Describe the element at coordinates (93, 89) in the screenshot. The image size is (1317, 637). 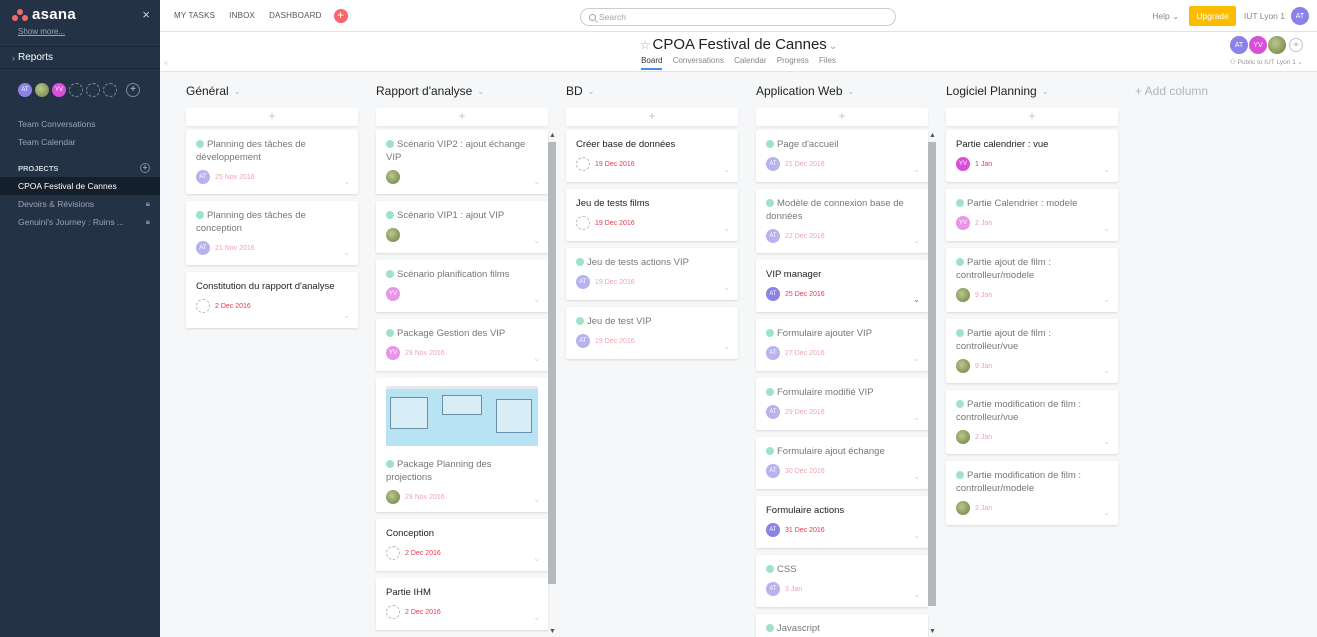
I see `empty-member-icon` at that location.